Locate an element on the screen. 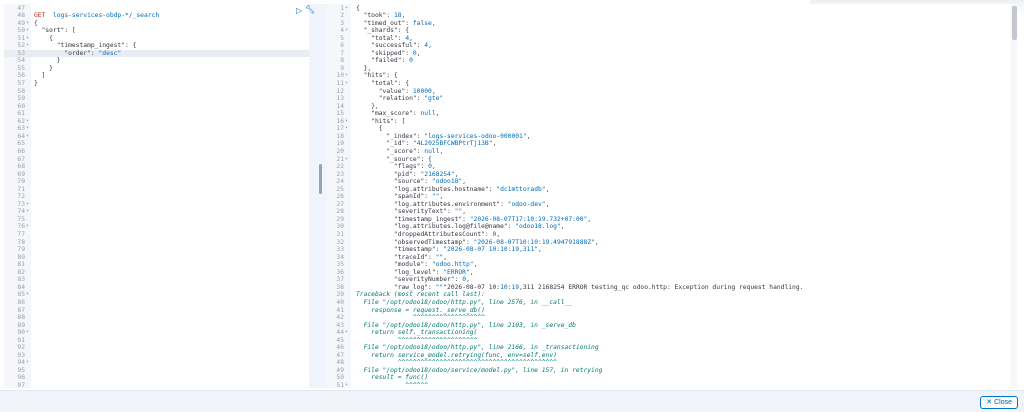  code-line: 51 ▾ { is located at coordinates (159, 39).